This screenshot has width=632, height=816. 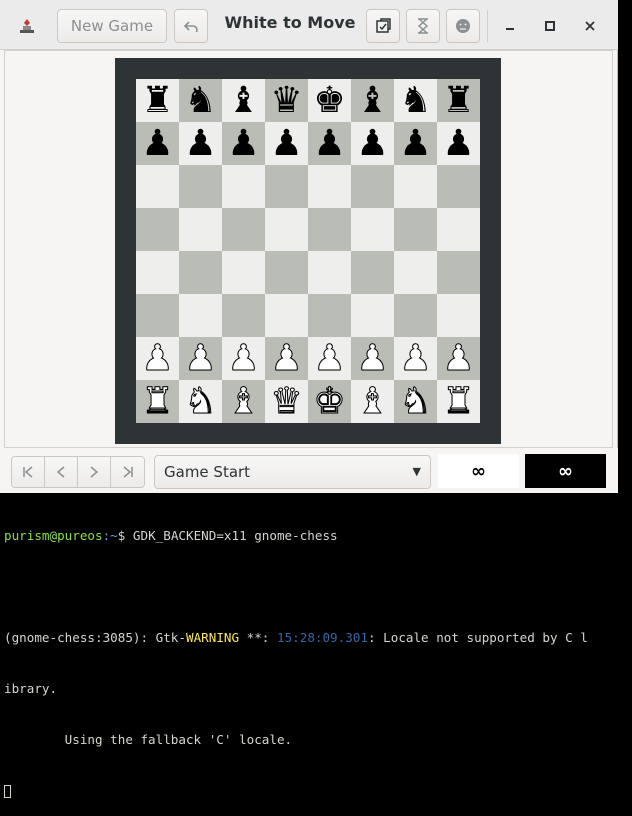 I want to click on square-e2: ♟, so click(x=329, y=358).